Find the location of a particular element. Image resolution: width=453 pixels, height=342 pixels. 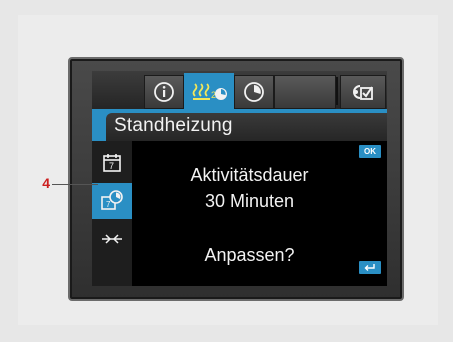

calendar-7-icon: 7 is located at coordinates (112, 163).